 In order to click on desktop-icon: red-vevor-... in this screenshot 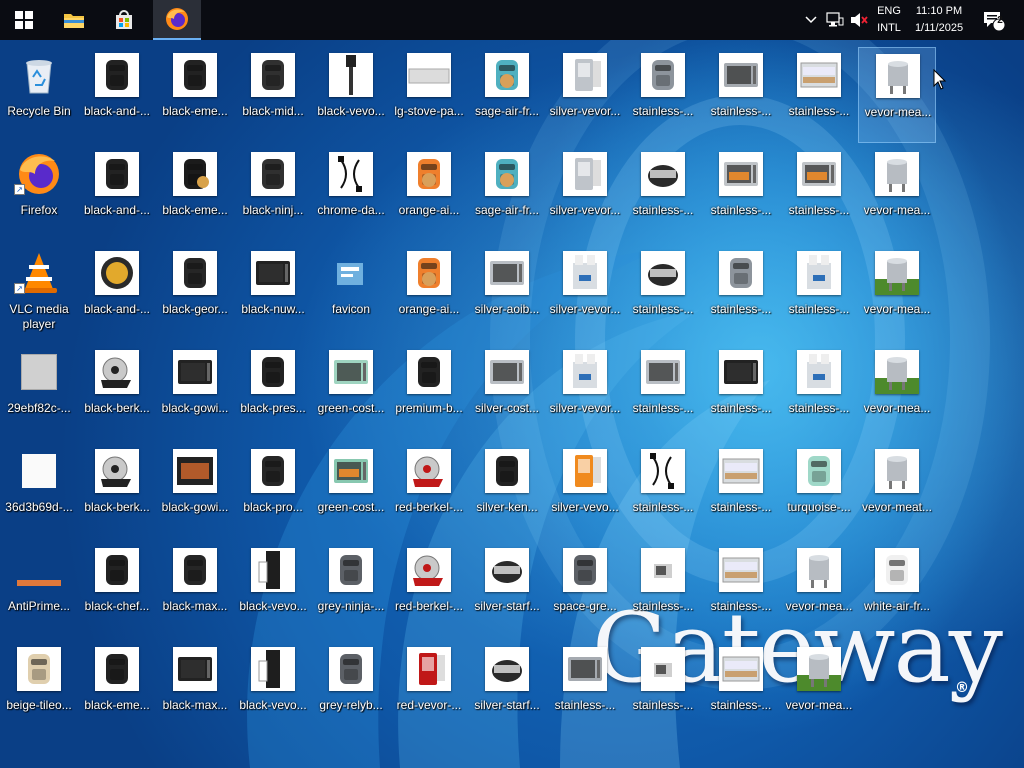, I will do `click(429, 689)`.